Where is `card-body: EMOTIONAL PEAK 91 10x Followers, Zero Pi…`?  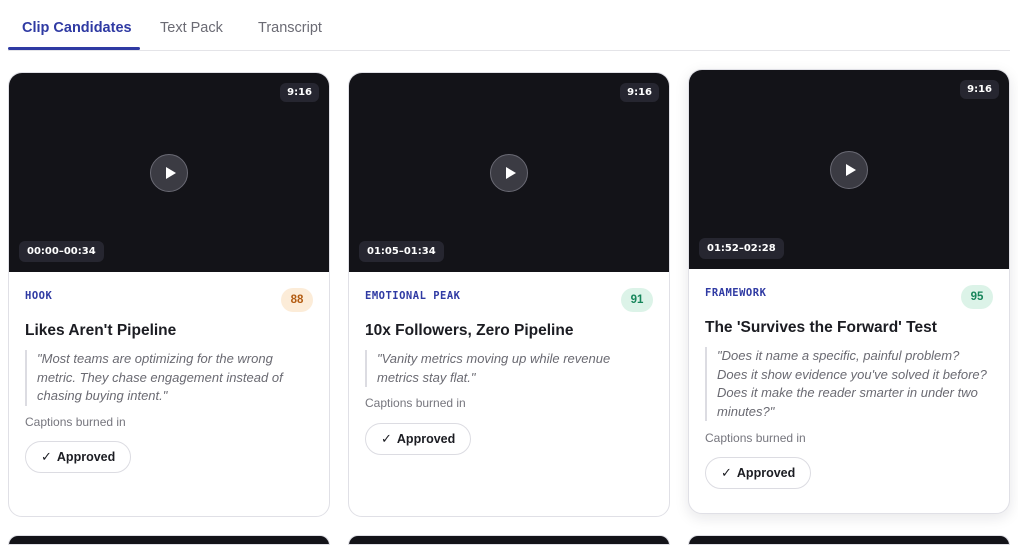
card-body: EMOTIONAL PEAK 91 10x Followers, Zero Pi… is located at coordinates (509, 394).